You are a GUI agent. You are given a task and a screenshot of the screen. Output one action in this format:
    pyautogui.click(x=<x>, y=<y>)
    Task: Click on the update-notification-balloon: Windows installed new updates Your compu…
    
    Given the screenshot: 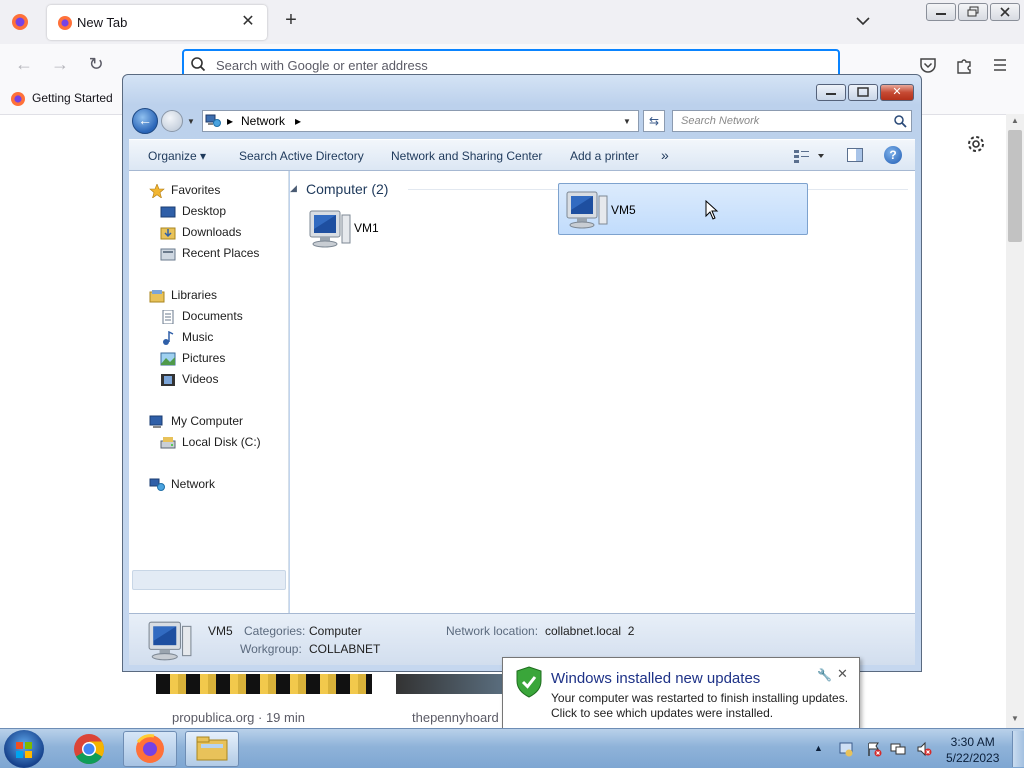 What is the action you would take?
    pyautogui.click(x=681, y=693)
    